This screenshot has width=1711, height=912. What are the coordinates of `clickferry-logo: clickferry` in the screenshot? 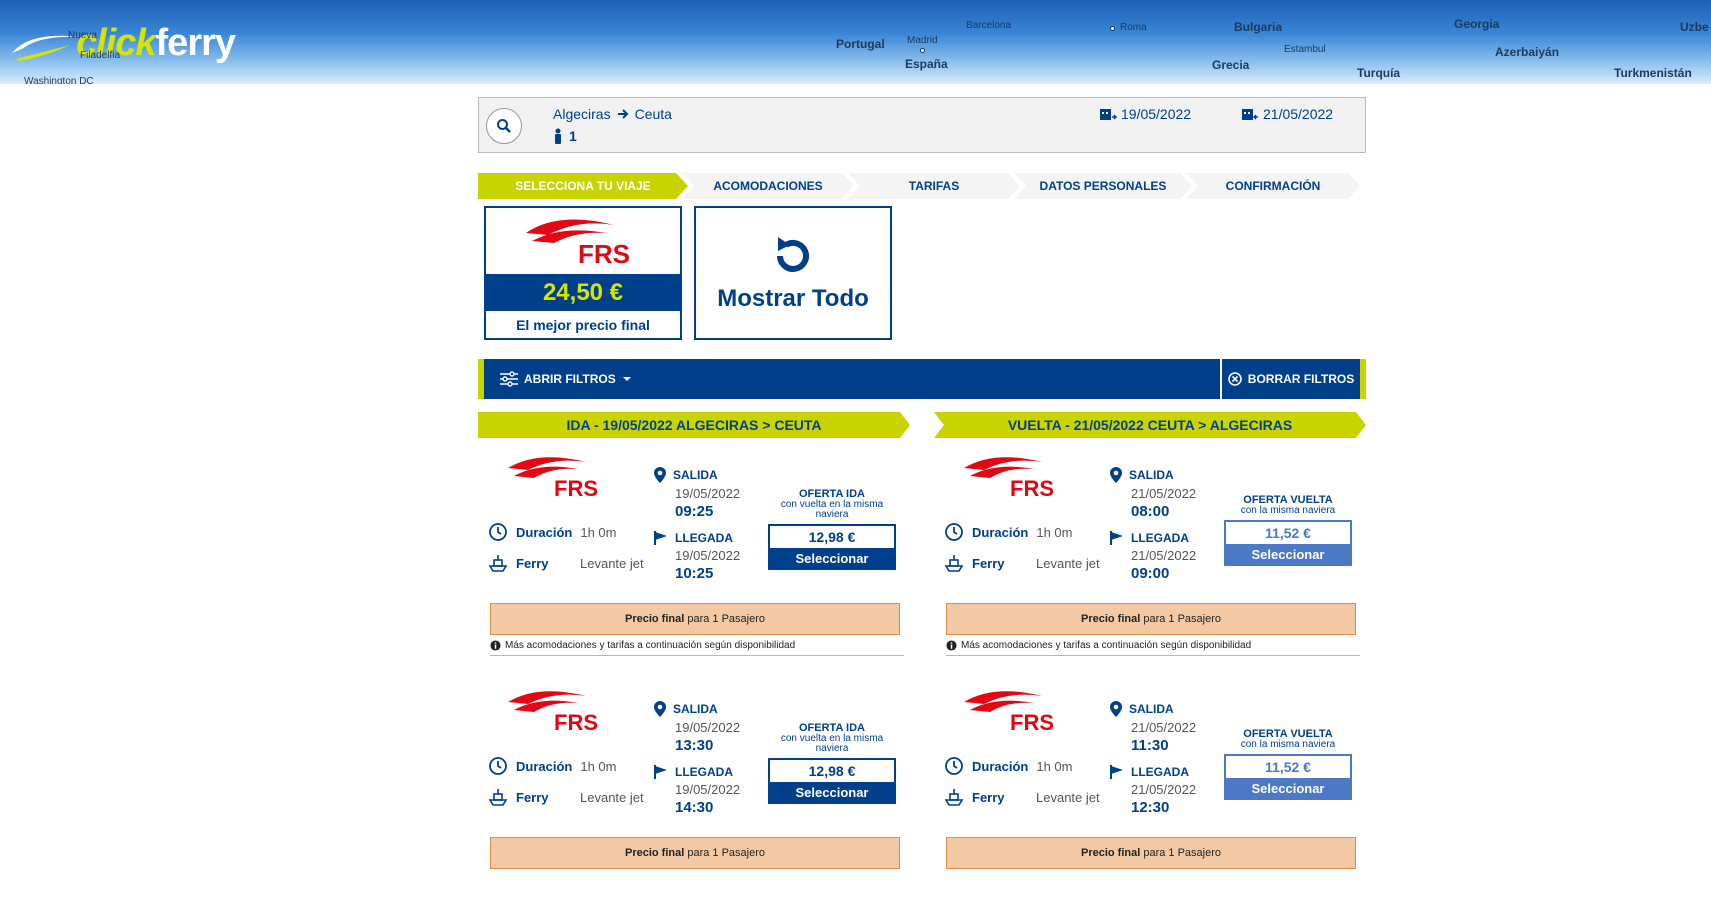 It's located at (123, 43).